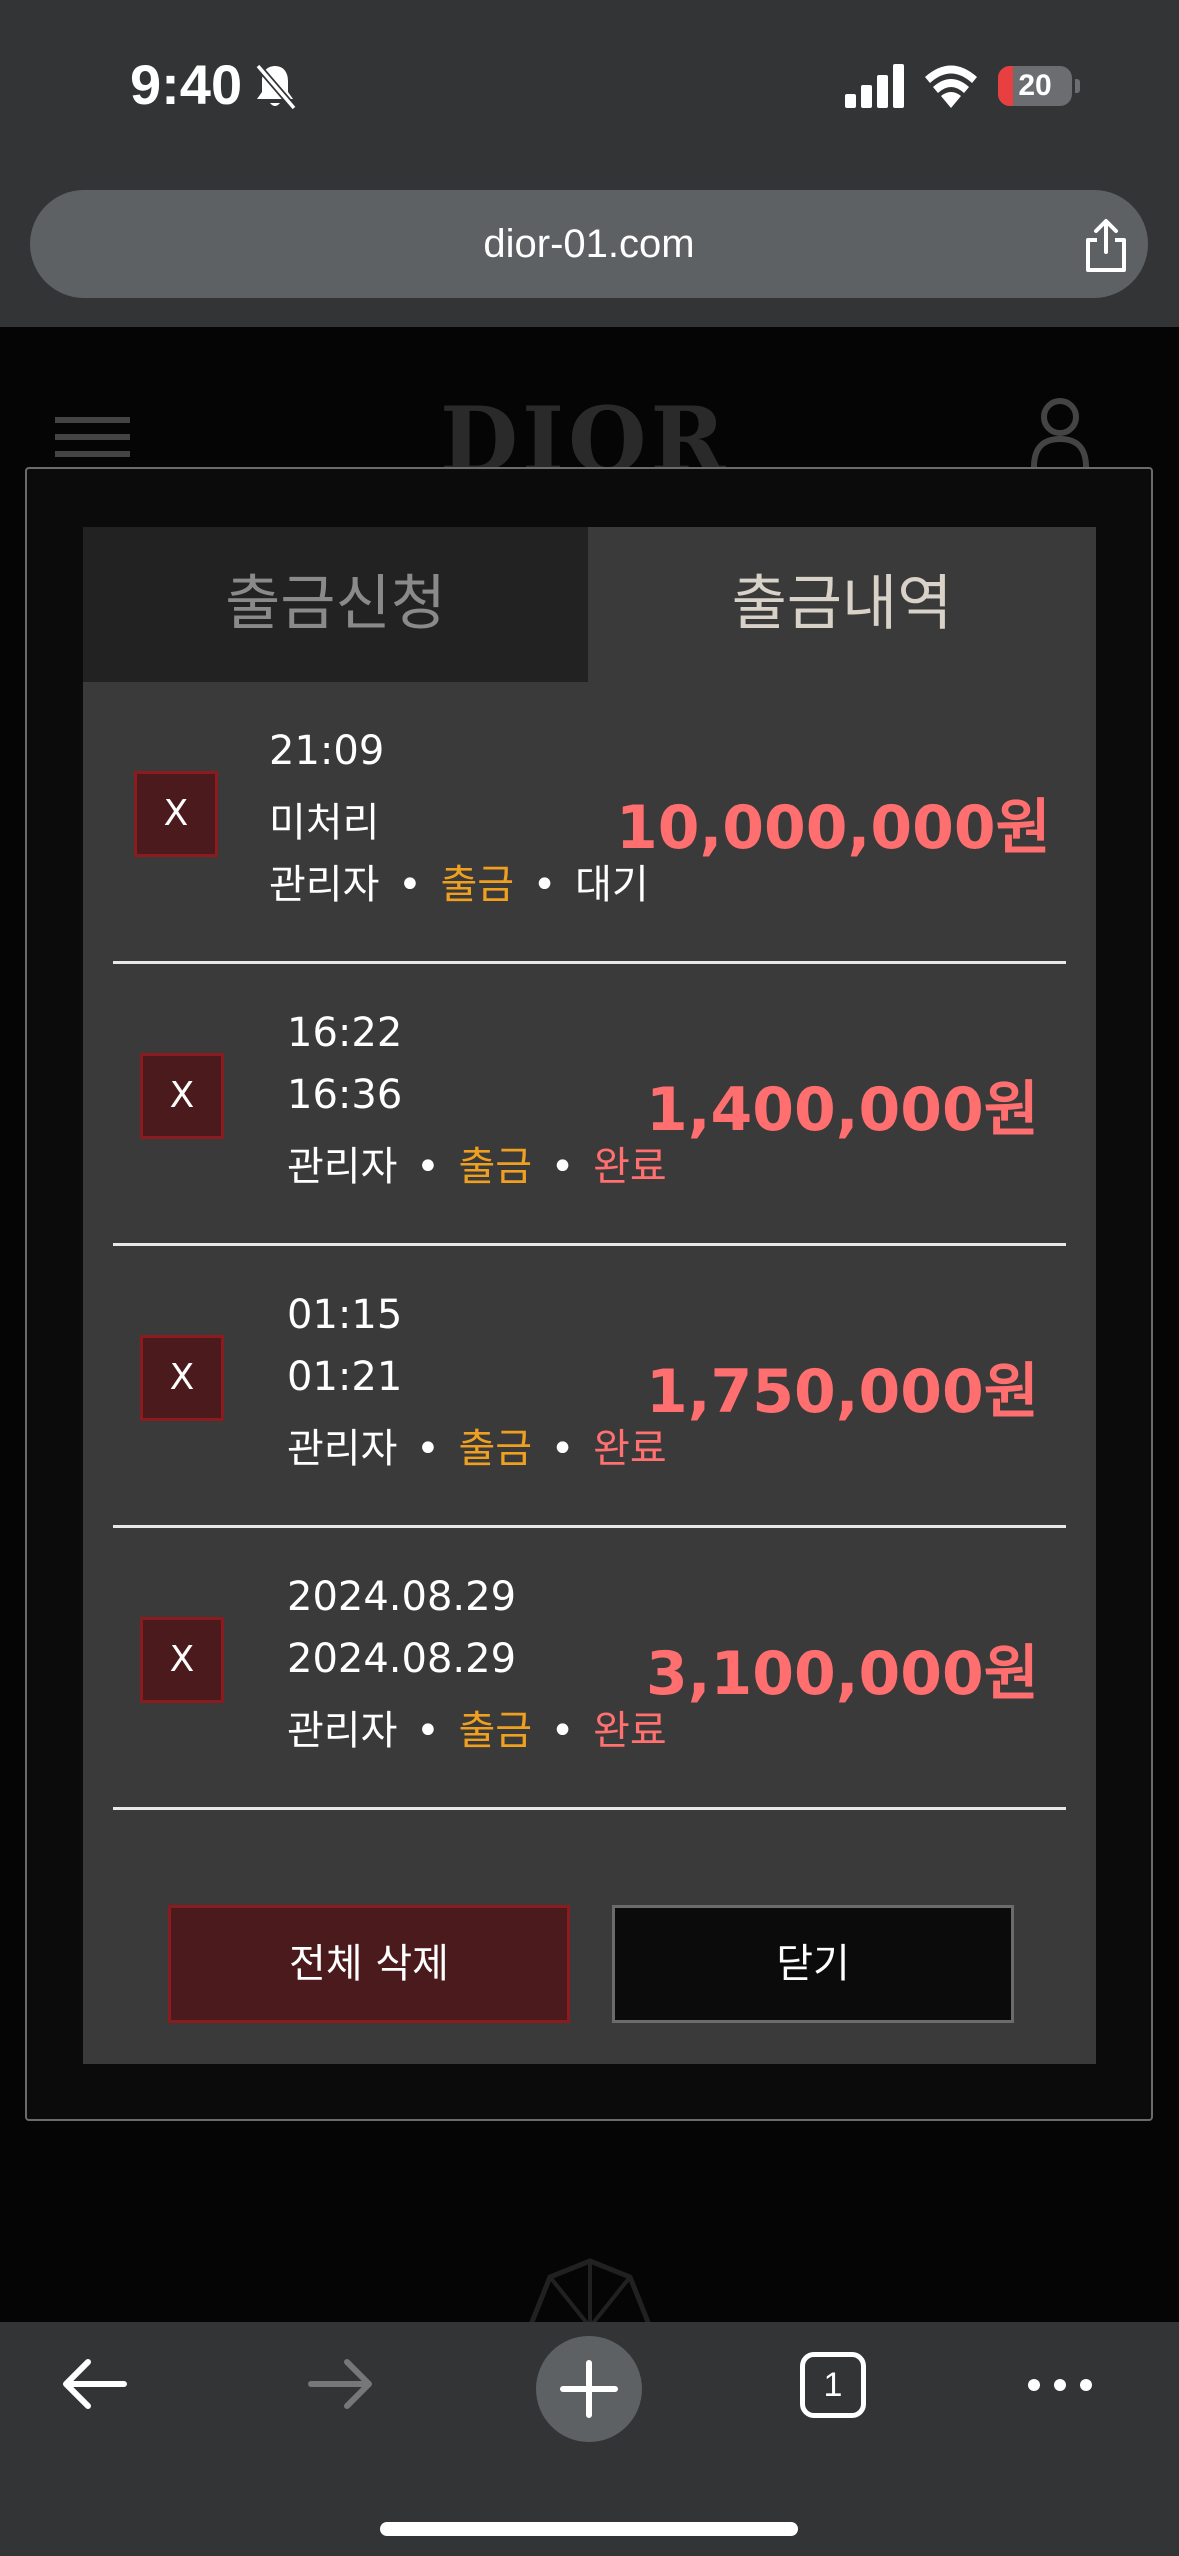  I want to click on status-time: 9:40, so click(186, 84).